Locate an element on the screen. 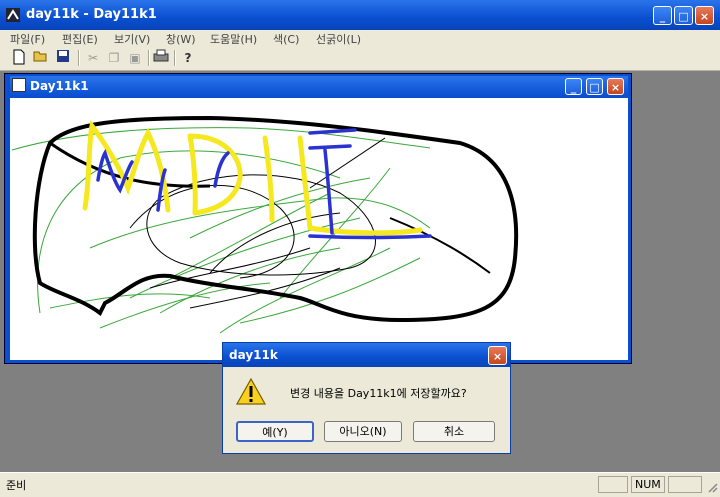 The image size is (720, 497). window-title: day11k - Day11k1 is located at coordinates (91, 14).